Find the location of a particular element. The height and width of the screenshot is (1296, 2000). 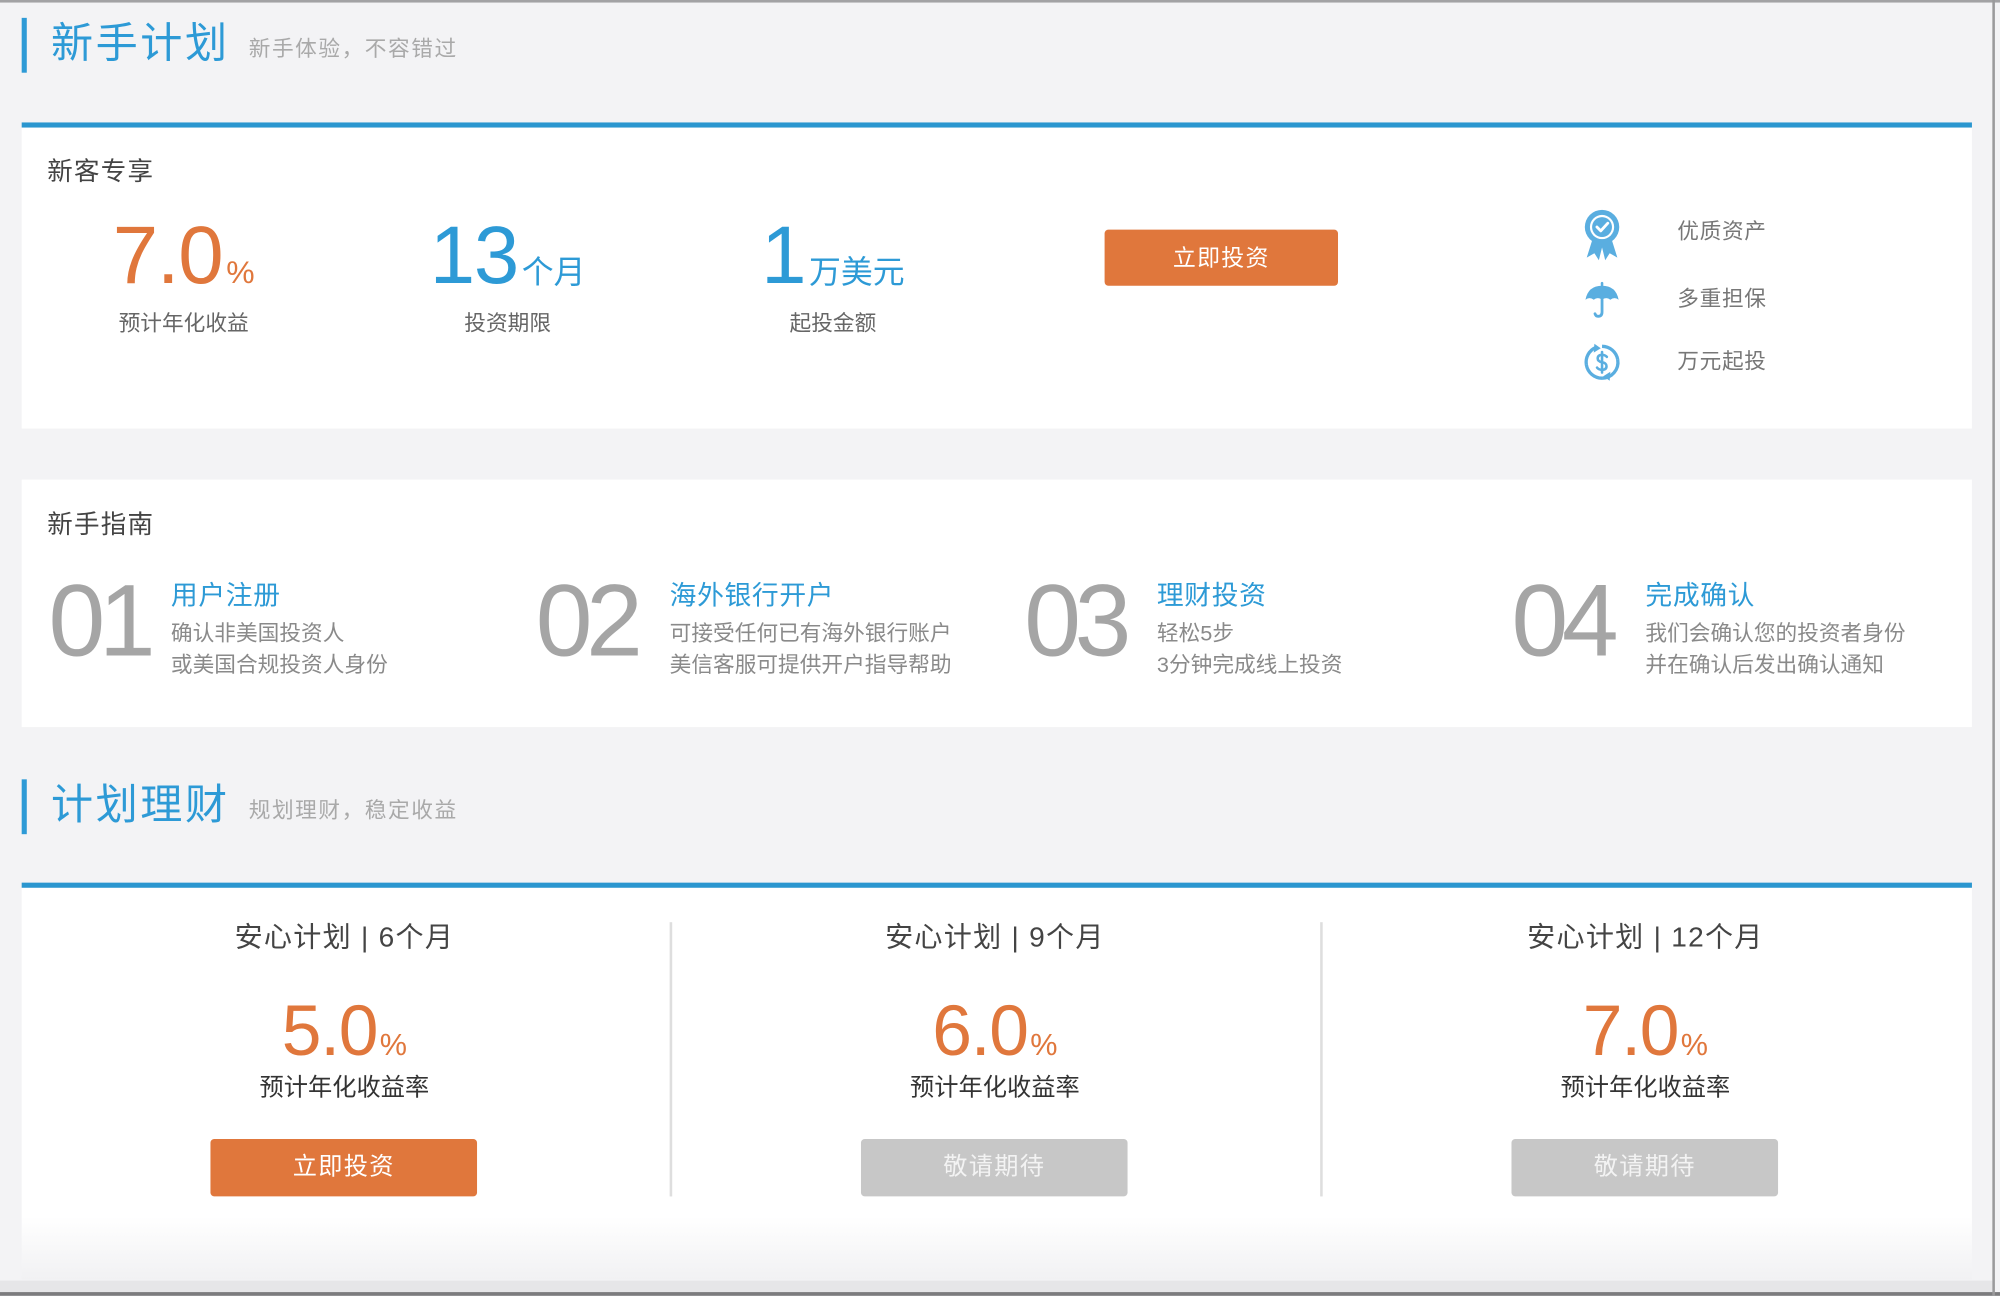

invest-now-button: 立即投资 is located at coordinates (1221, 257).